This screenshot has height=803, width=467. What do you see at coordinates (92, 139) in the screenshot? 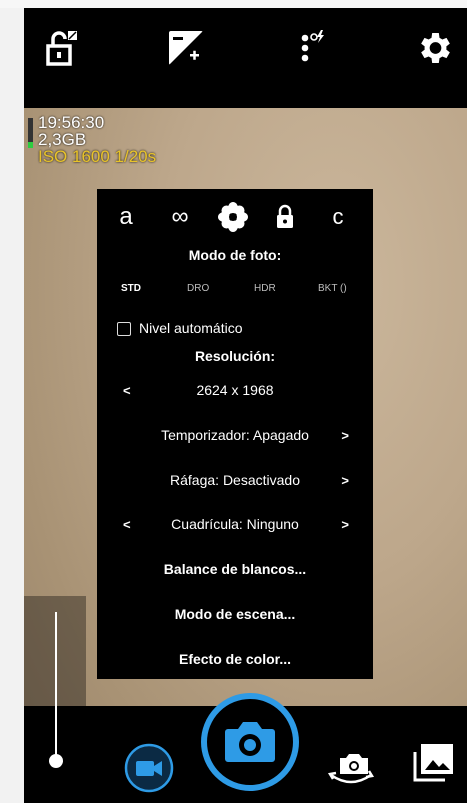
I see `info-overlay: 19:56:30 2,3GB ISO 1600 1/20s` at bounding box center [92, 139].